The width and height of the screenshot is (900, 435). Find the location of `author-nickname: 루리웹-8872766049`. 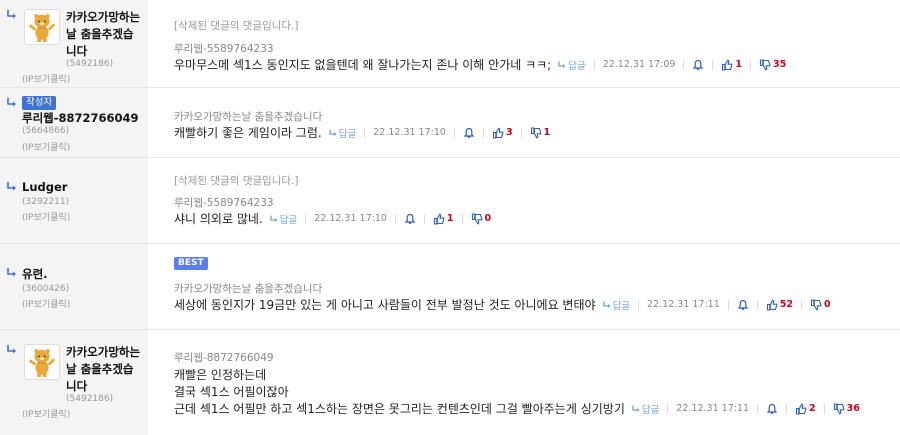

author-nickname: 루리웹-8872766049 is located at coordinates (80, 118).